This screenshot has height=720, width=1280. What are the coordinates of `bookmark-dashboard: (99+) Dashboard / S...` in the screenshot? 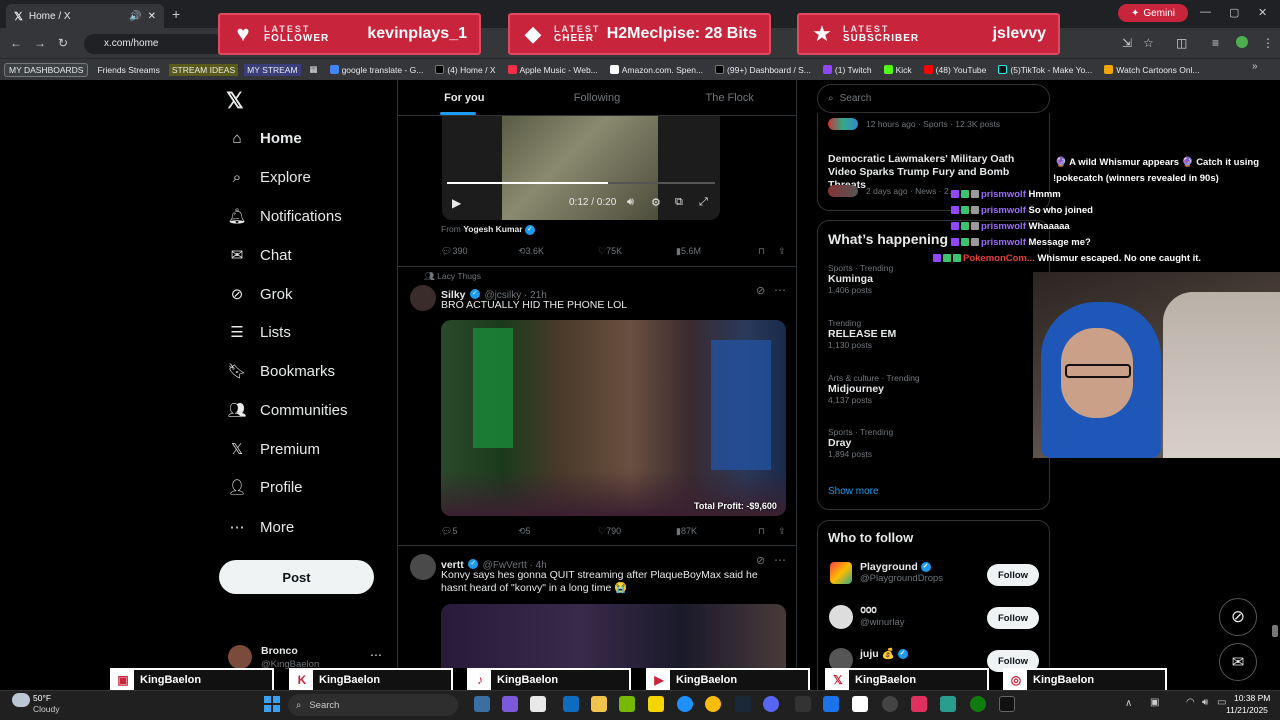 It's located at (763, 70).